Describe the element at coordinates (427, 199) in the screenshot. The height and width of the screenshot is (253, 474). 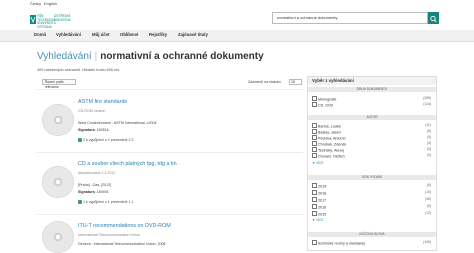
I see `facet-item-count: (35)` at that location.